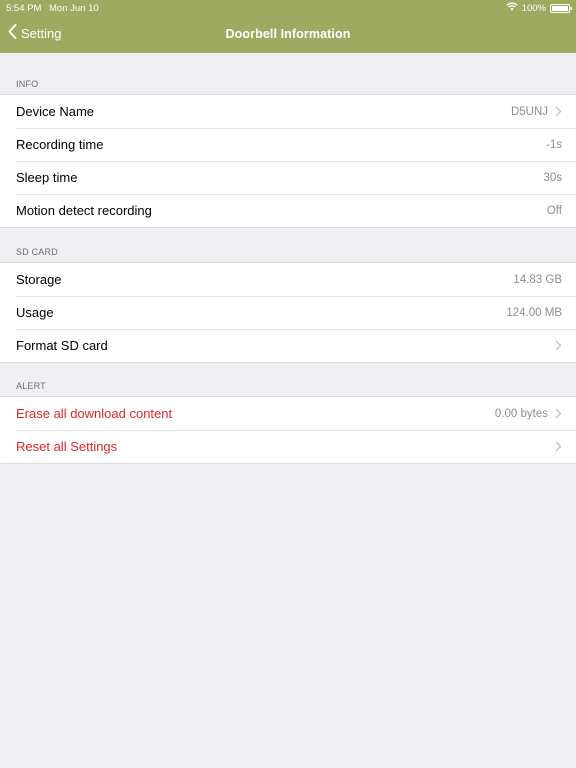 The height and width of the screenshot is (768, 576). I want to click on row-label: Device Name, so click(55, 111).